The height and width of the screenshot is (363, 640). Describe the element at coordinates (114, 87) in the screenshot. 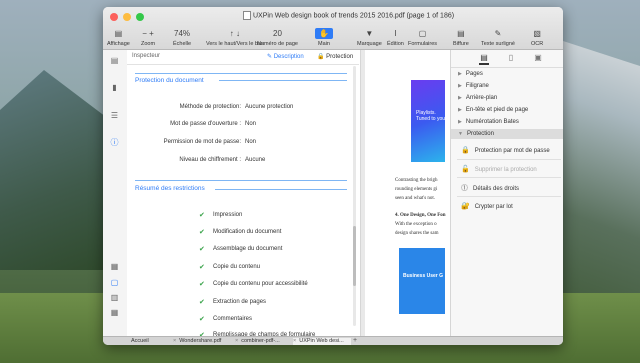

I see `bookmark-icon: ▮` at that location.